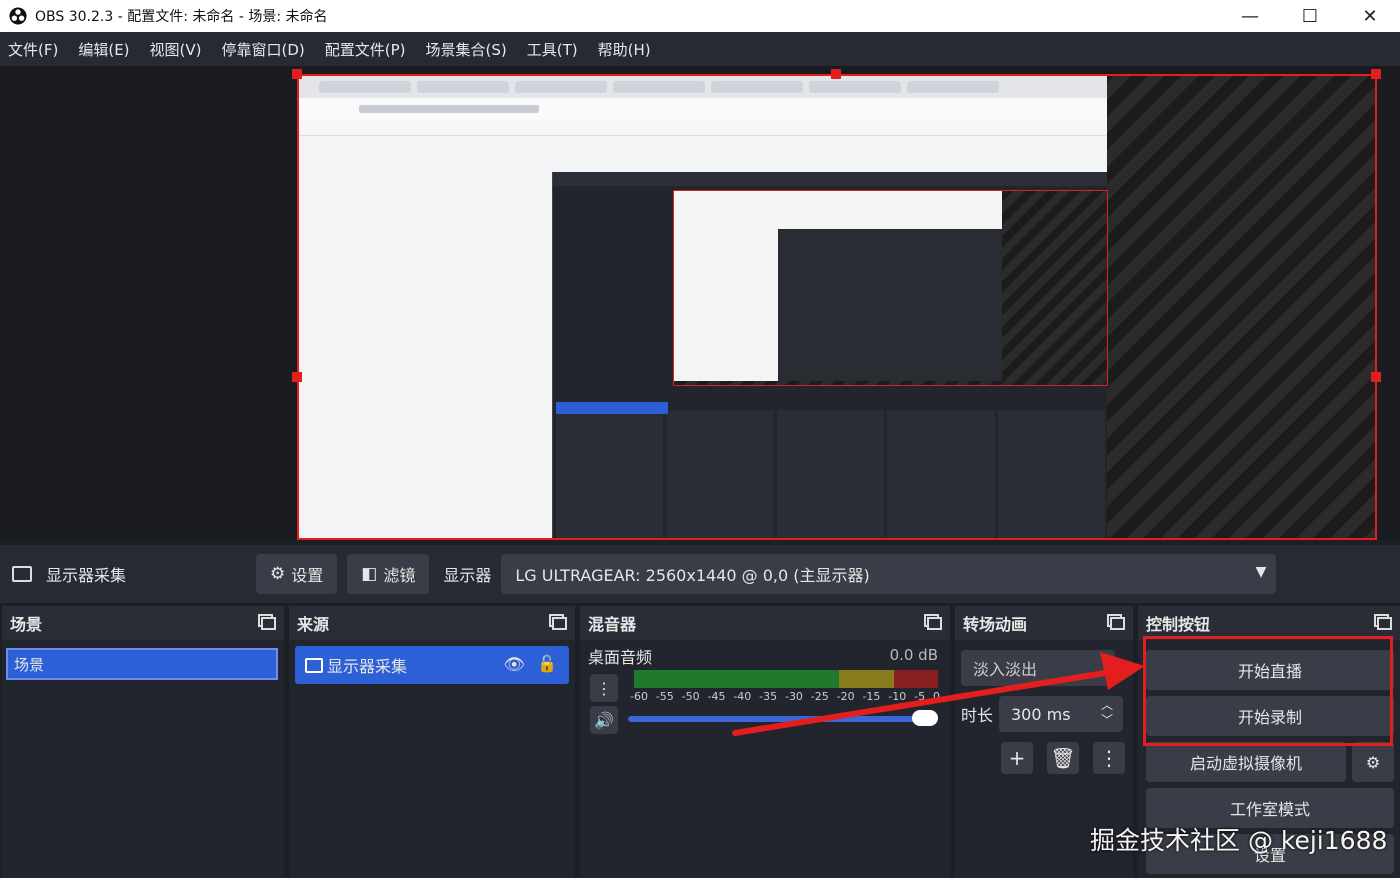 Image resolution: width=1400 pixels, height=878 pixels. I want to click on virtual-camera-settings-button: ⚙, so click(1373, 762).